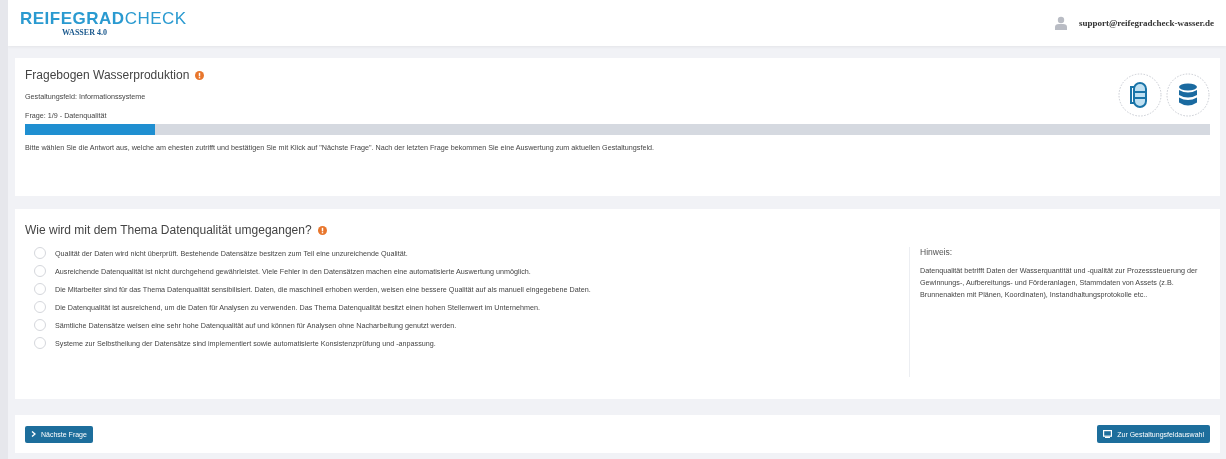  Describe the element at coordinates (168, 230) in the screenshot. I see `question-title: Wie wird mit dem Thema Datenqualität umgegangen?` at that location.